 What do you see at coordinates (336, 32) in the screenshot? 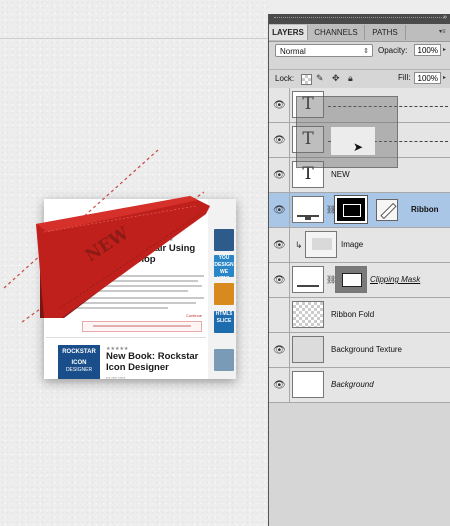
I see `tab-channels: CHANNELS` at bounding box center [336, 32].